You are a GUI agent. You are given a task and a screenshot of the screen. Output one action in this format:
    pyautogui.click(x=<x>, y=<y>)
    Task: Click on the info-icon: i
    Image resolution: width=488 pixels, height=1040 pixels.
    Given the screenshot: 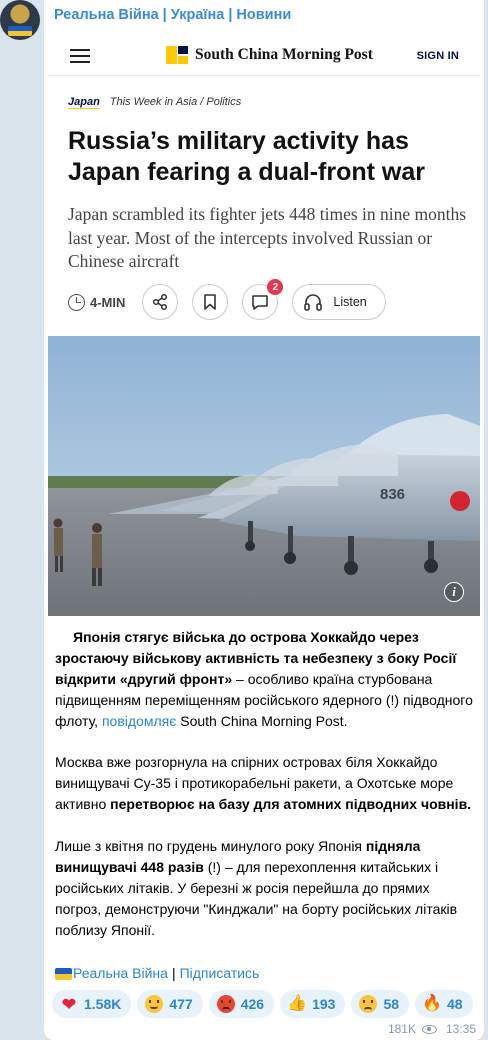 What is the action you would take?
    pyautogui.click(x=454, y=592)
    